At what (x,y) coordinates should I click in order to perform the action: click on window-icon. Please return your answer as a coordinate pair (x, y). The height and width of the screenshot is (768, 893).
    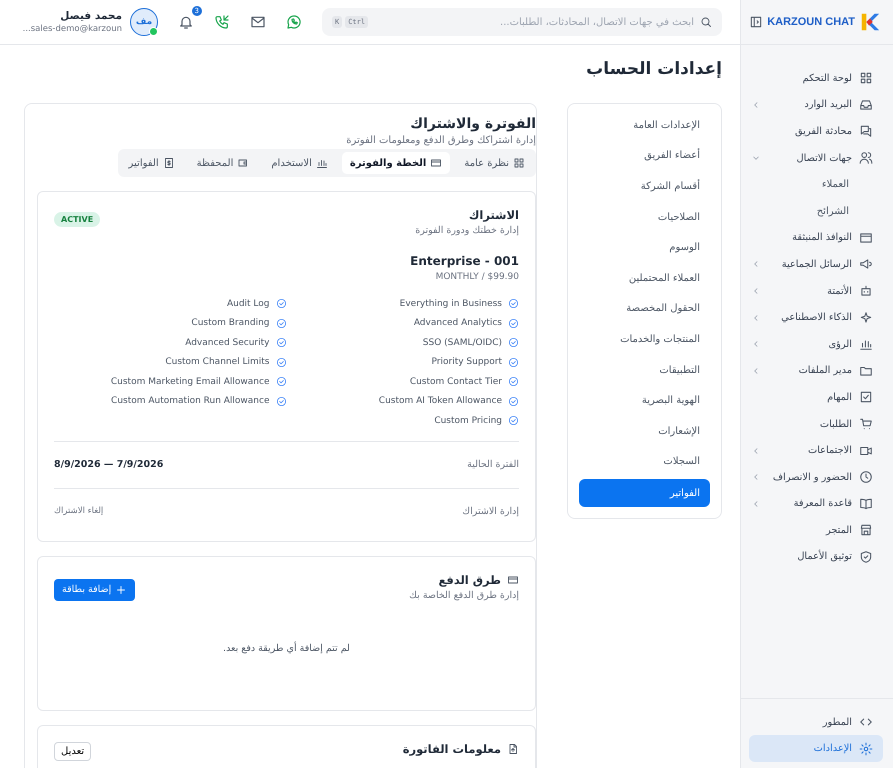
    Looking at the image, I should click on (866, 237).